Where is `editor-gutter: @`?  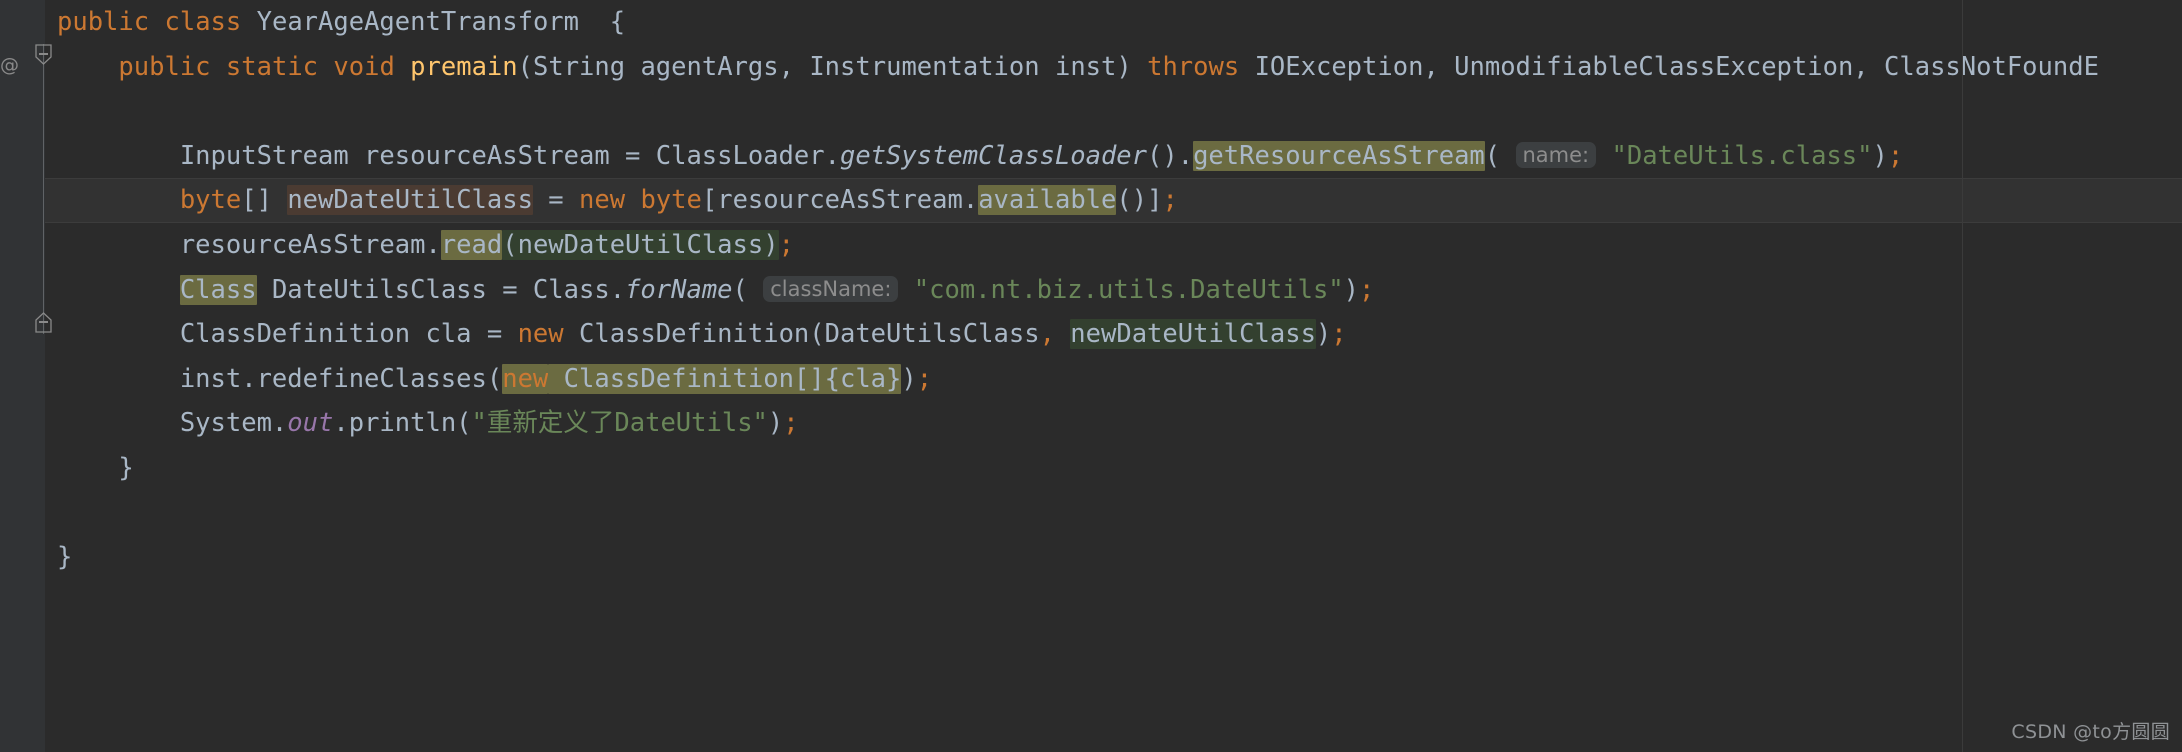 editor-gutter: @ is located at coordinates (26, 376).